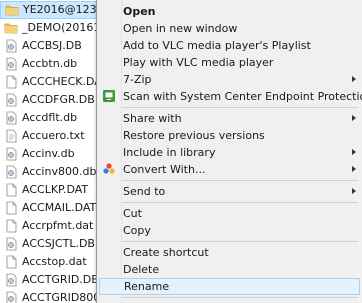 The width and height of the screenshot is (362, 303). I want to click on file-row: _DEMO(20161215, so click(52, 28).